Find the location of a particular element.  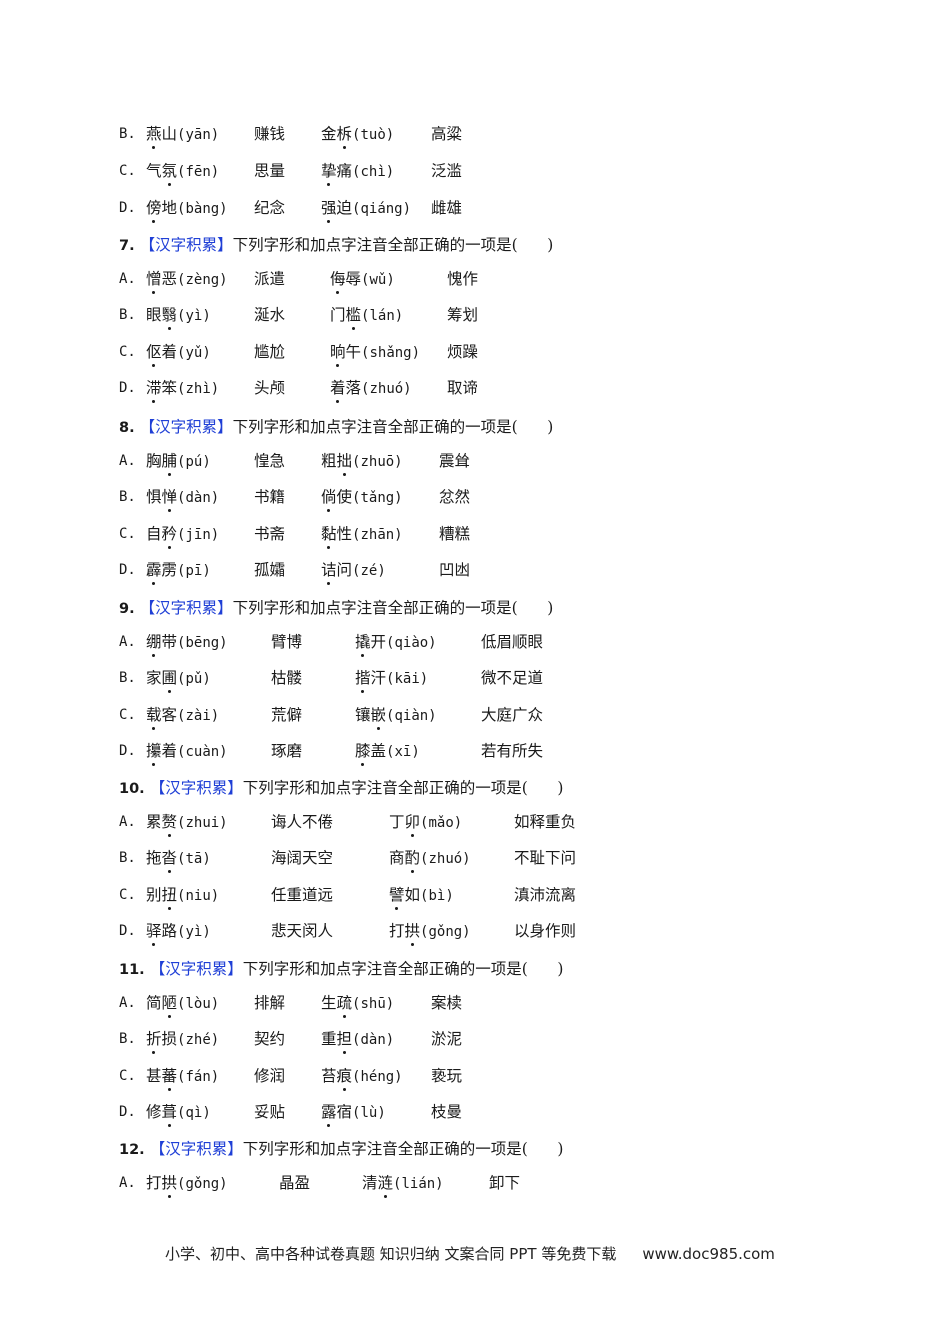

character: 胸 is located at coordinates (154, 460).